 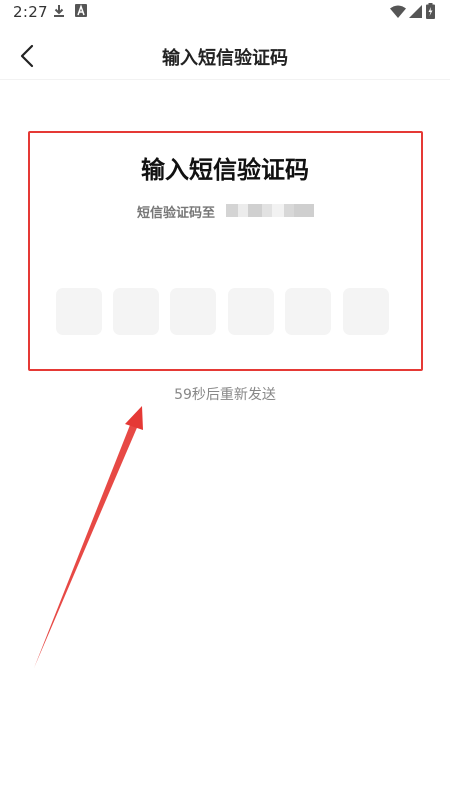 What do you see at coordinates (270, 210) in the screenshot?
I see `masked-phone-number` at bounding box center [270, 210].